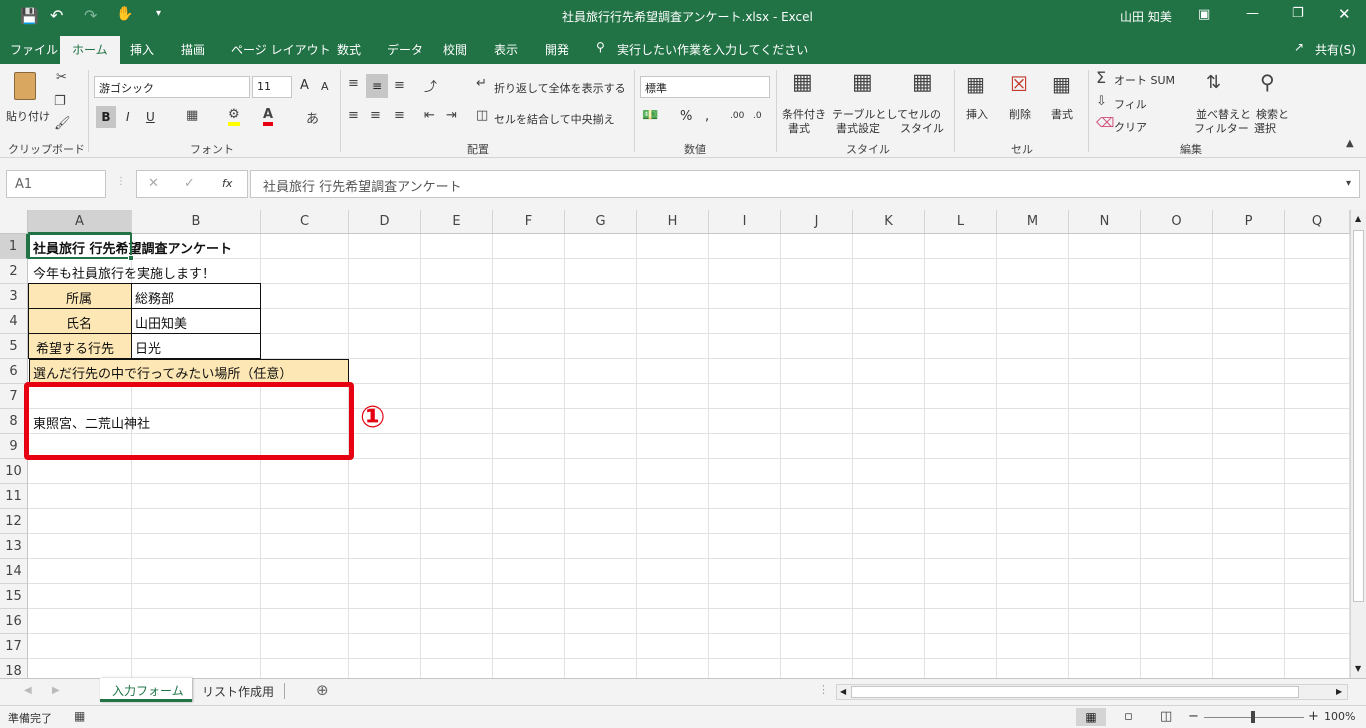 The width and height of the screenshot is (1366, 728). Describe the element at coordinates (14, 496) in the screenshot. I see `row-header-11: 11` at that location.